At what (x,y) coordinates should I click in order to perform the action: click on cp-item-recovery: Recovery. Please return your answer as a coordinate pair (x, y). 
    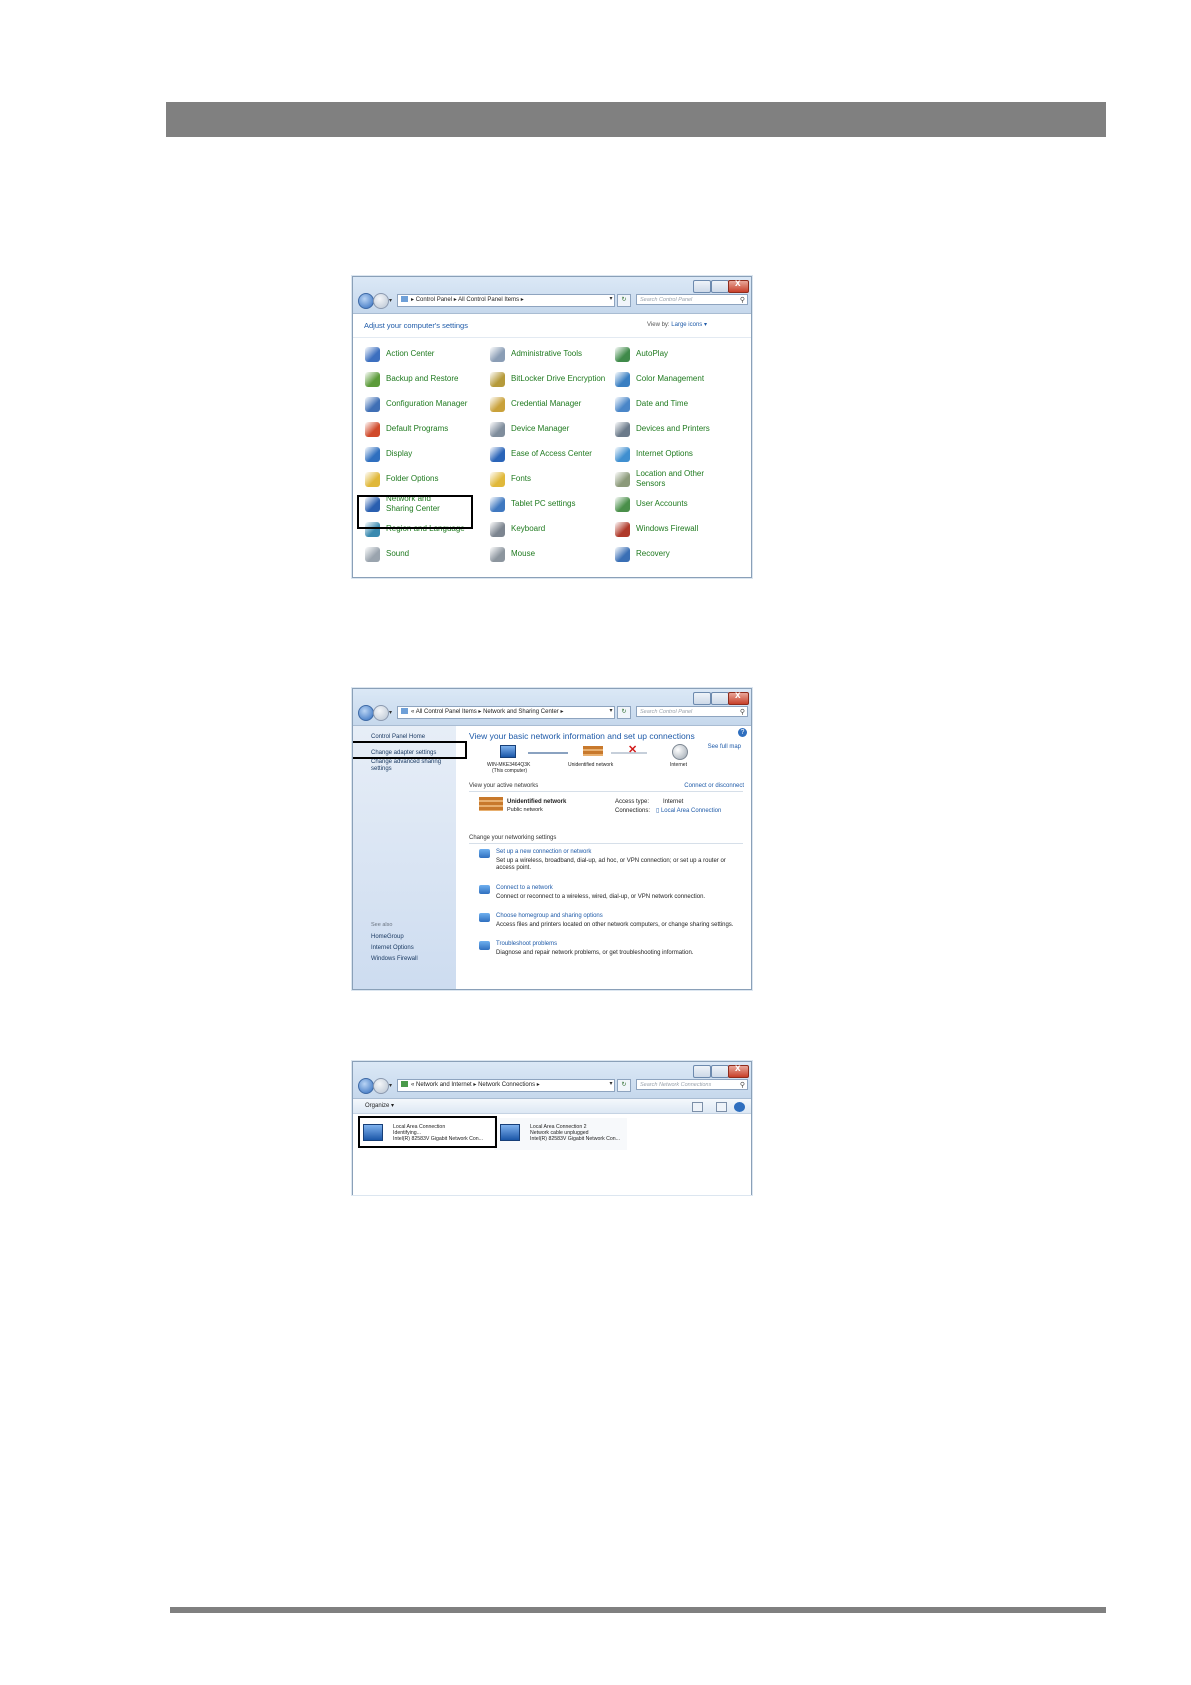
    Looking at the image, I should click on (677, 554).